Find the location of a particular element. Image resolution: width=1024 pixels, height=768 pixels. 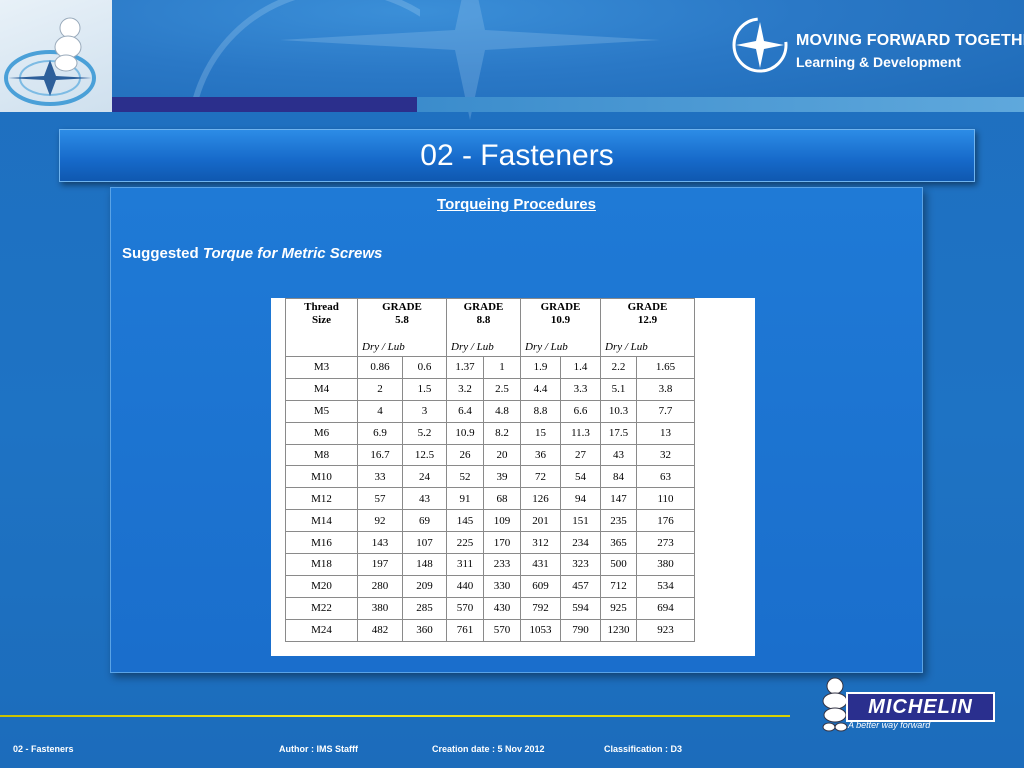

subheading-plain: Suggested is located at coordinates (162, 253).